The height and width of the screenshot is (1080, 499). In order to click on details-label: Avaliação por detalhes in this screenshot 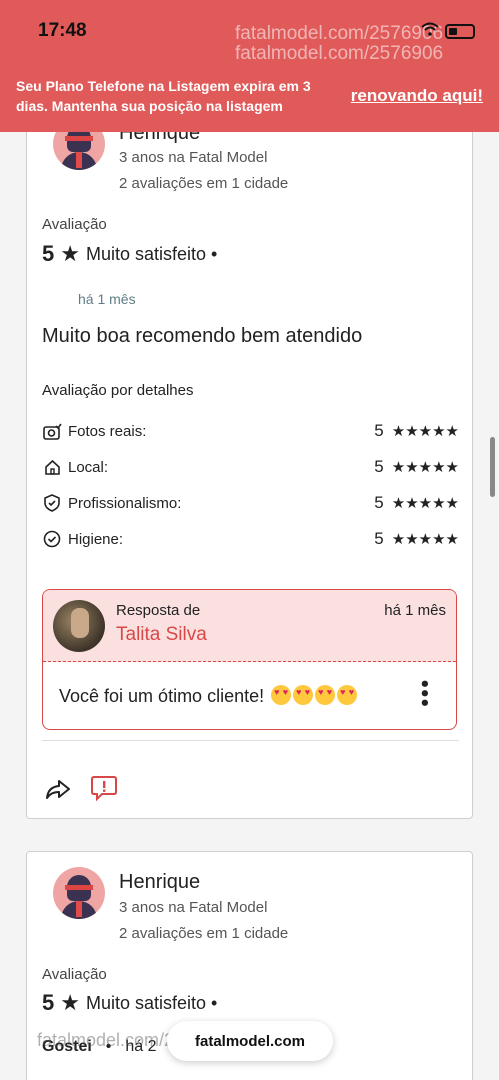, I will do `click(118, 390)`.